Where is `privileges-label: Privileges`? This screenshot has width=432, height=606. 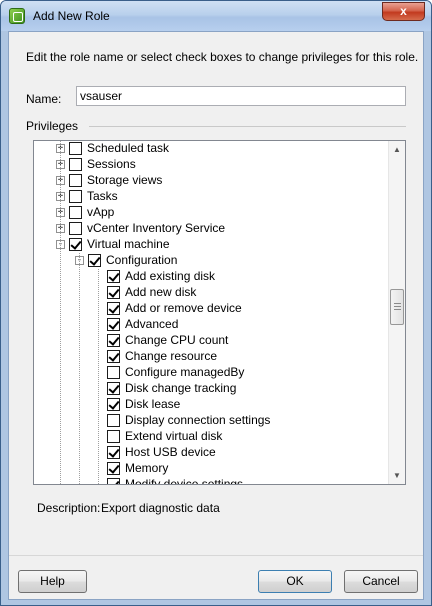 privileges-label: Privileges is located at coordinates (52, 126).